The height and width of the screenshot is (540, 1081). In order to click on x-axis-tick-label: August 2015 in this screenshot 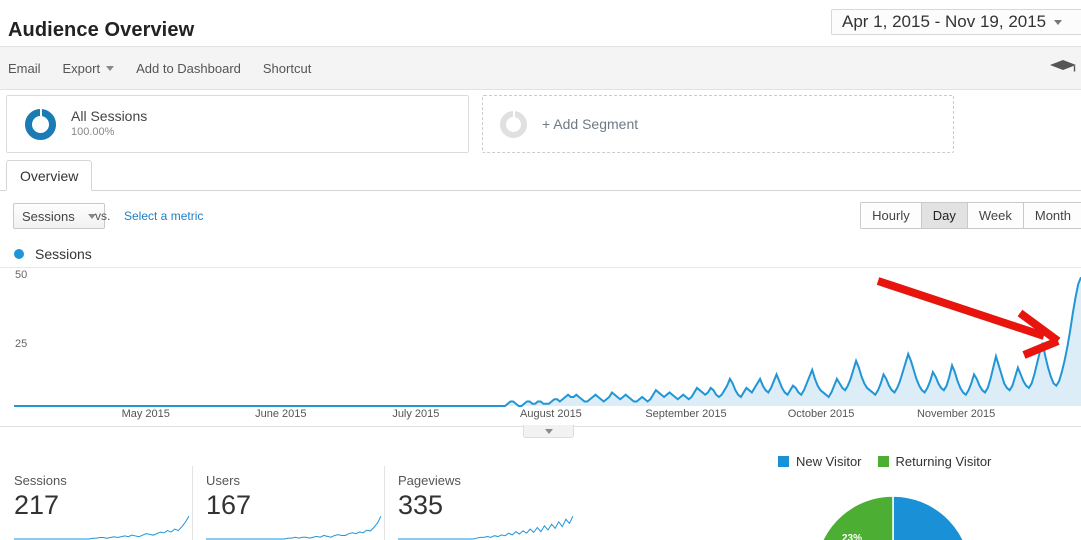, I will do `click(551, 414)`.